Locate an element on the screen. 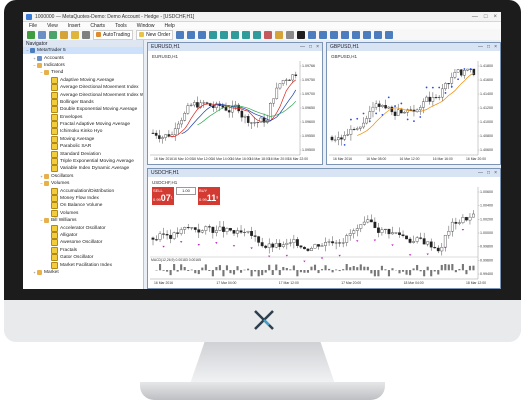  cursor-icon is located at coordinates (301, 34).